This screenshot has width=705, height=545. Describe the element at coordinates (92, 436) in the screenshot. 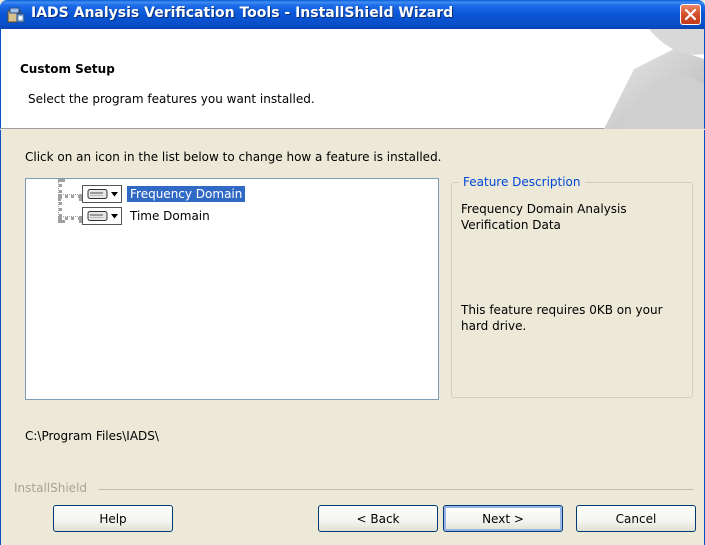

I see `install-path: C:\Program Files\IADS\` at that location.